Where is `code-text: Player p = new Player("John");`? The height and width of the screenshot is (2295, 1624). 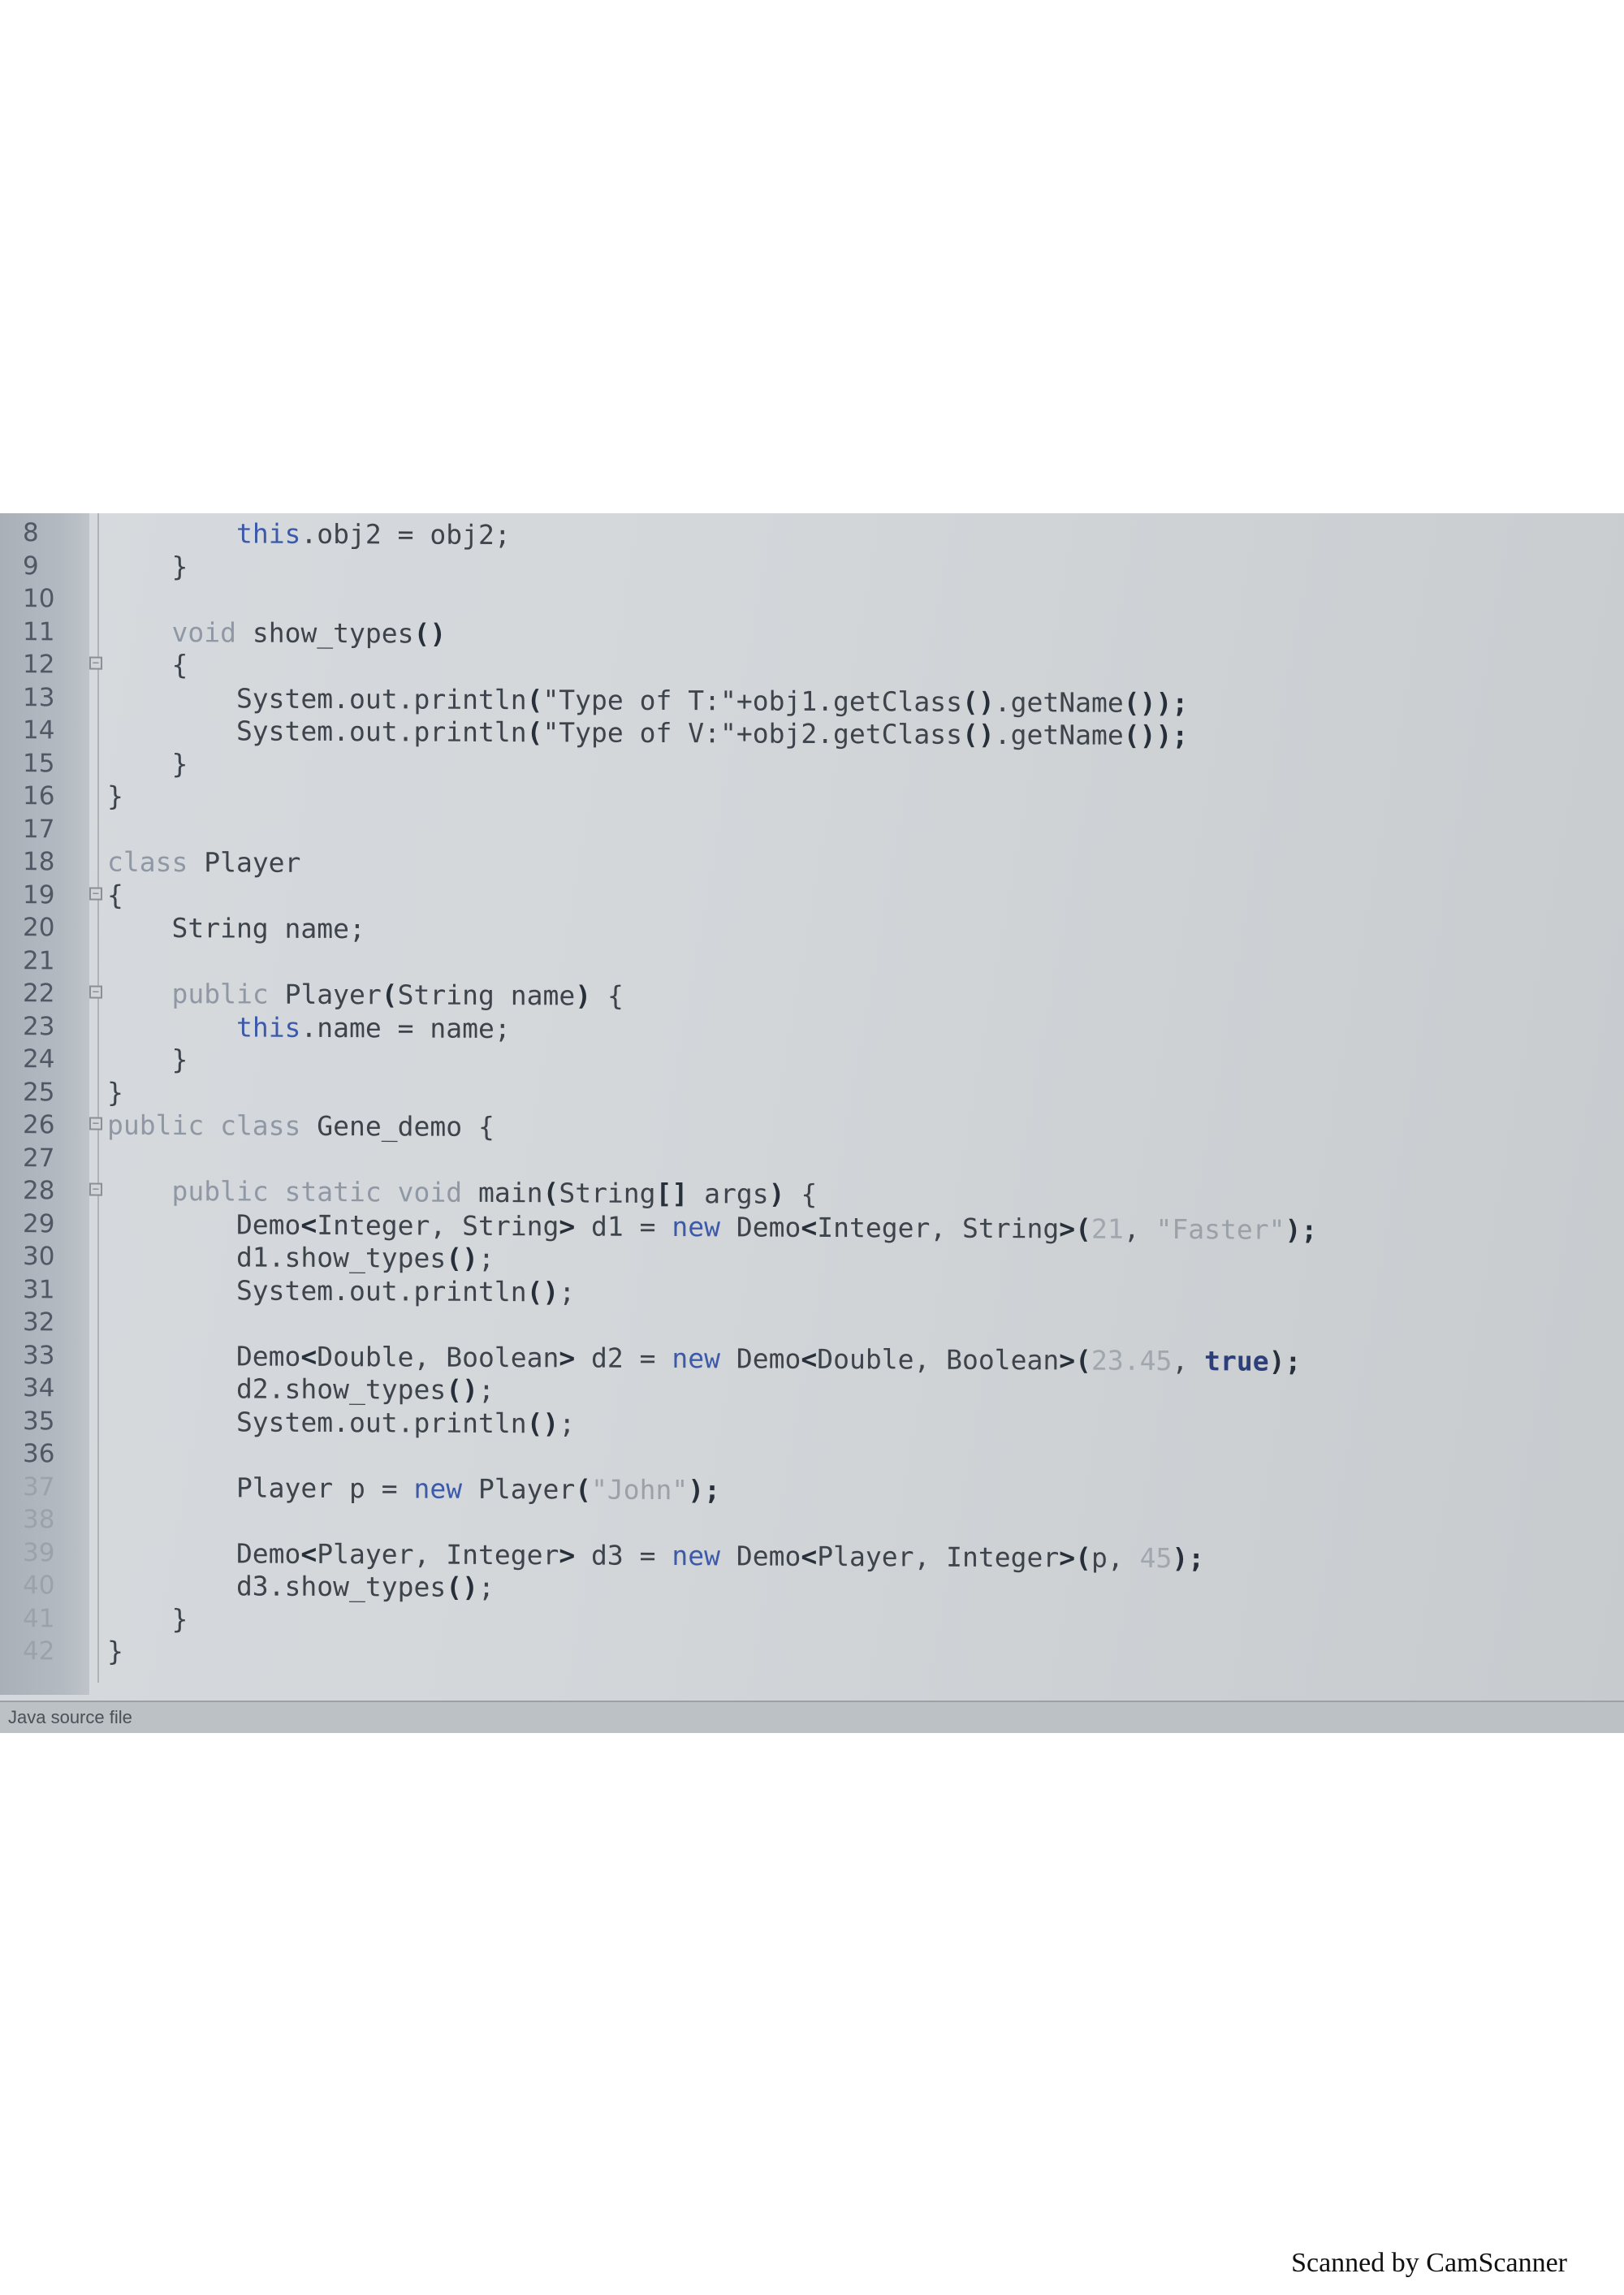 code-text: Player p = new Player("John"); is located at coordinates (414, 1489).